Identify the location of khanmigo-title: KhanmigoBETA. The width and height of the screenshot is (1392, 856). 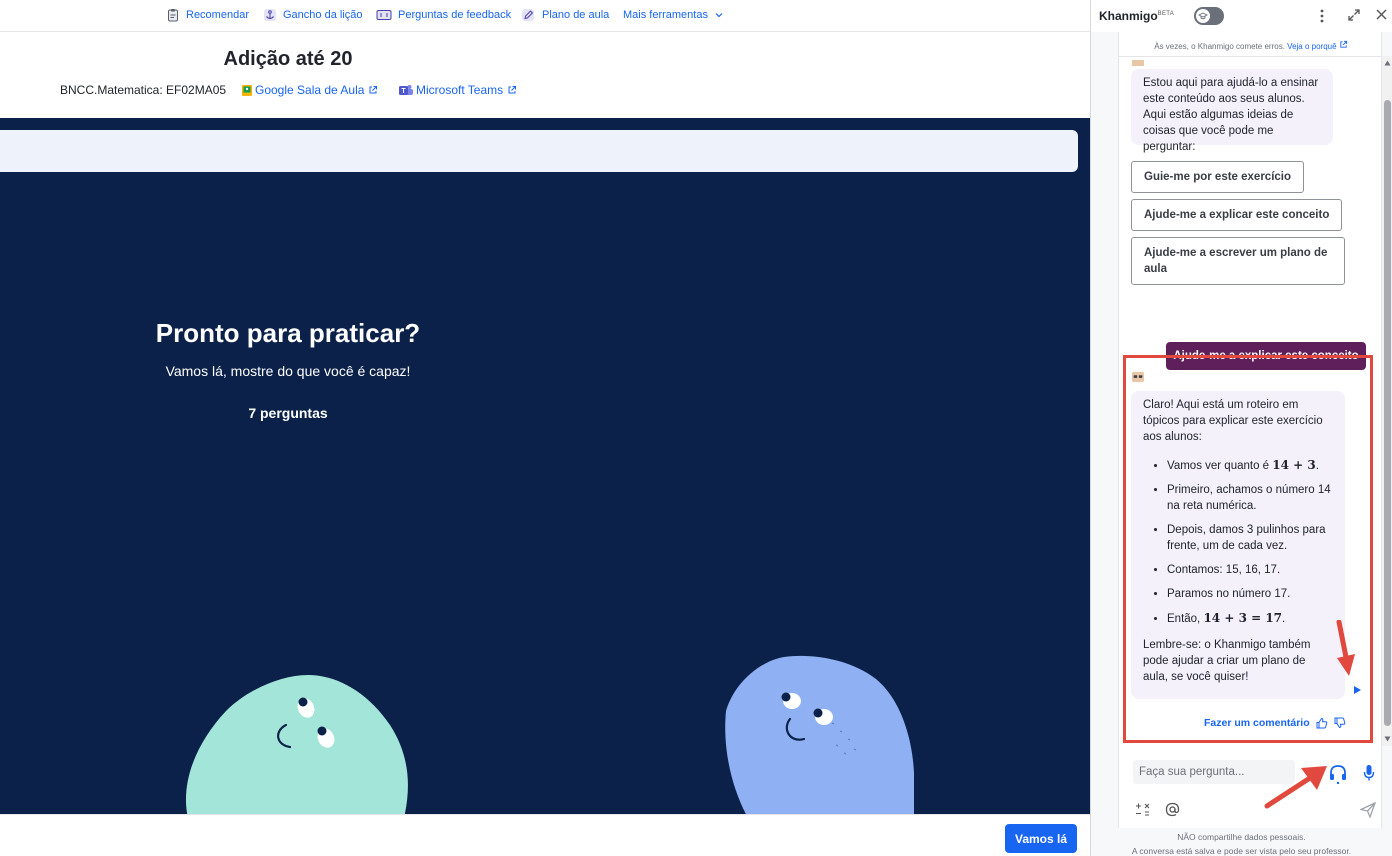
(1136, 16).